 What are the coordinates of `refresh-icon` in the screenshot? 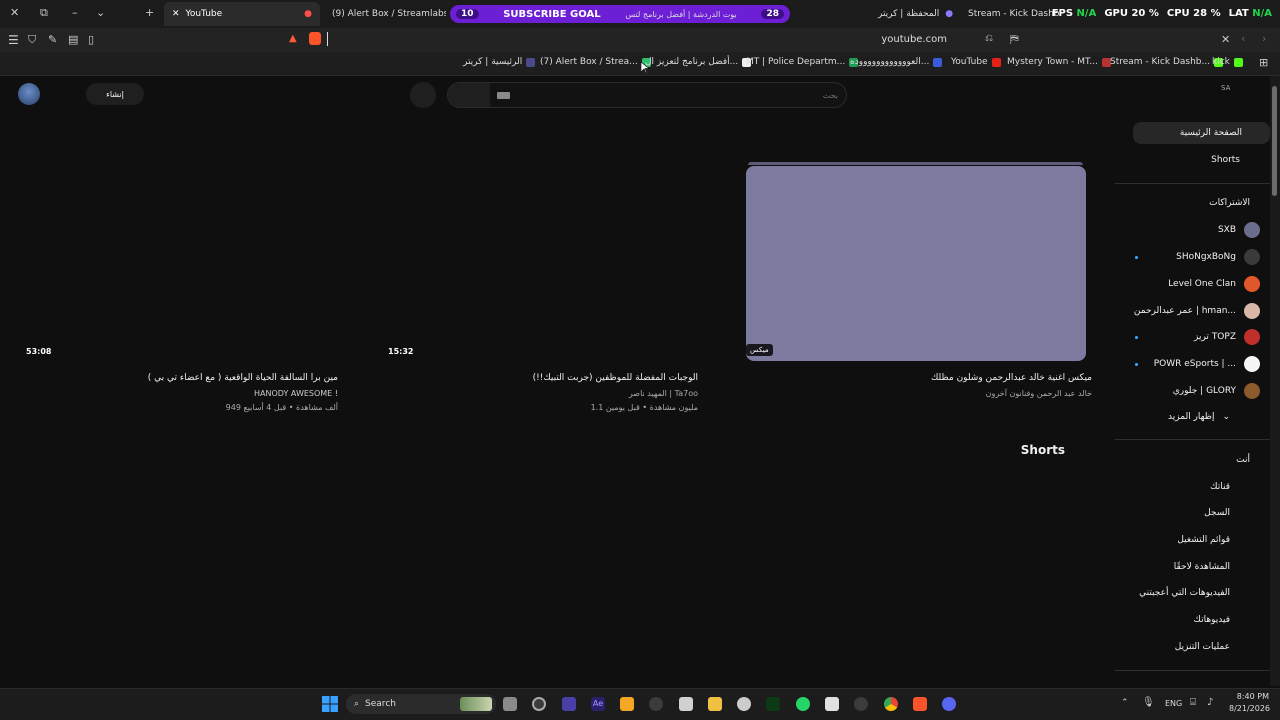 It's located at (656, 704).